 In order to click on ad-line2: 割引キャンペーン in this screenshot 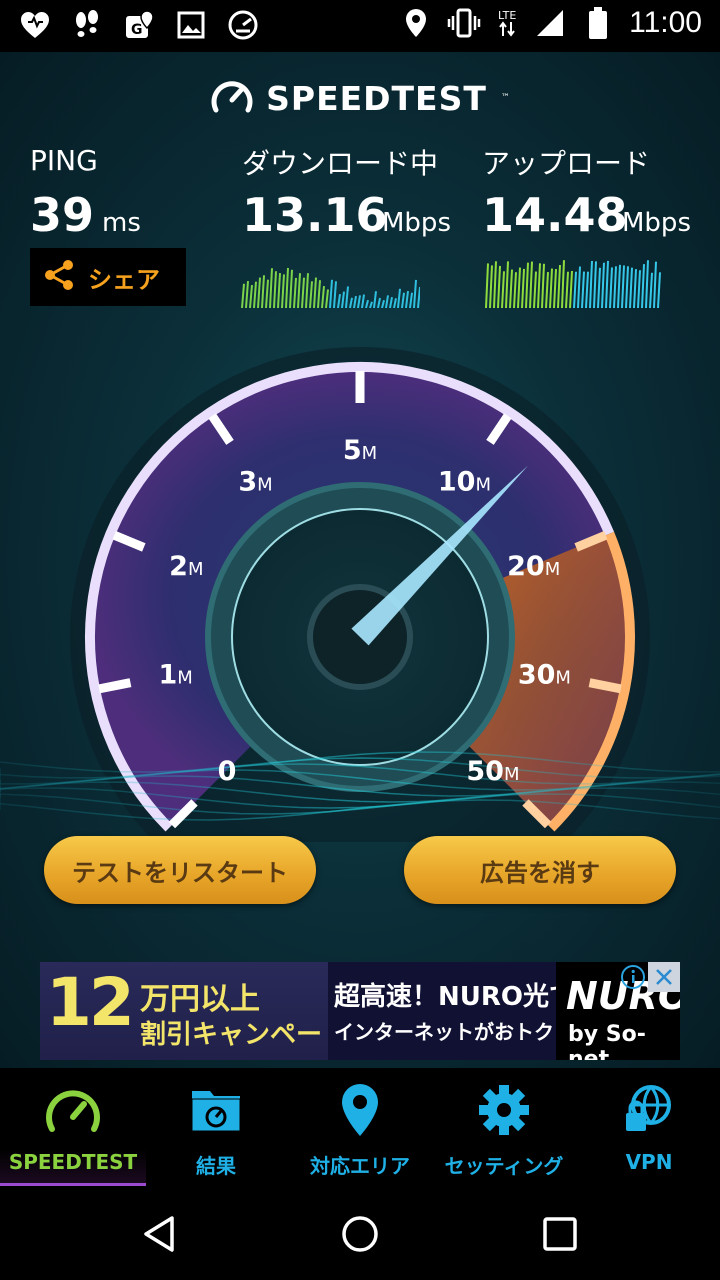, I will do `click(231, 1040)`.